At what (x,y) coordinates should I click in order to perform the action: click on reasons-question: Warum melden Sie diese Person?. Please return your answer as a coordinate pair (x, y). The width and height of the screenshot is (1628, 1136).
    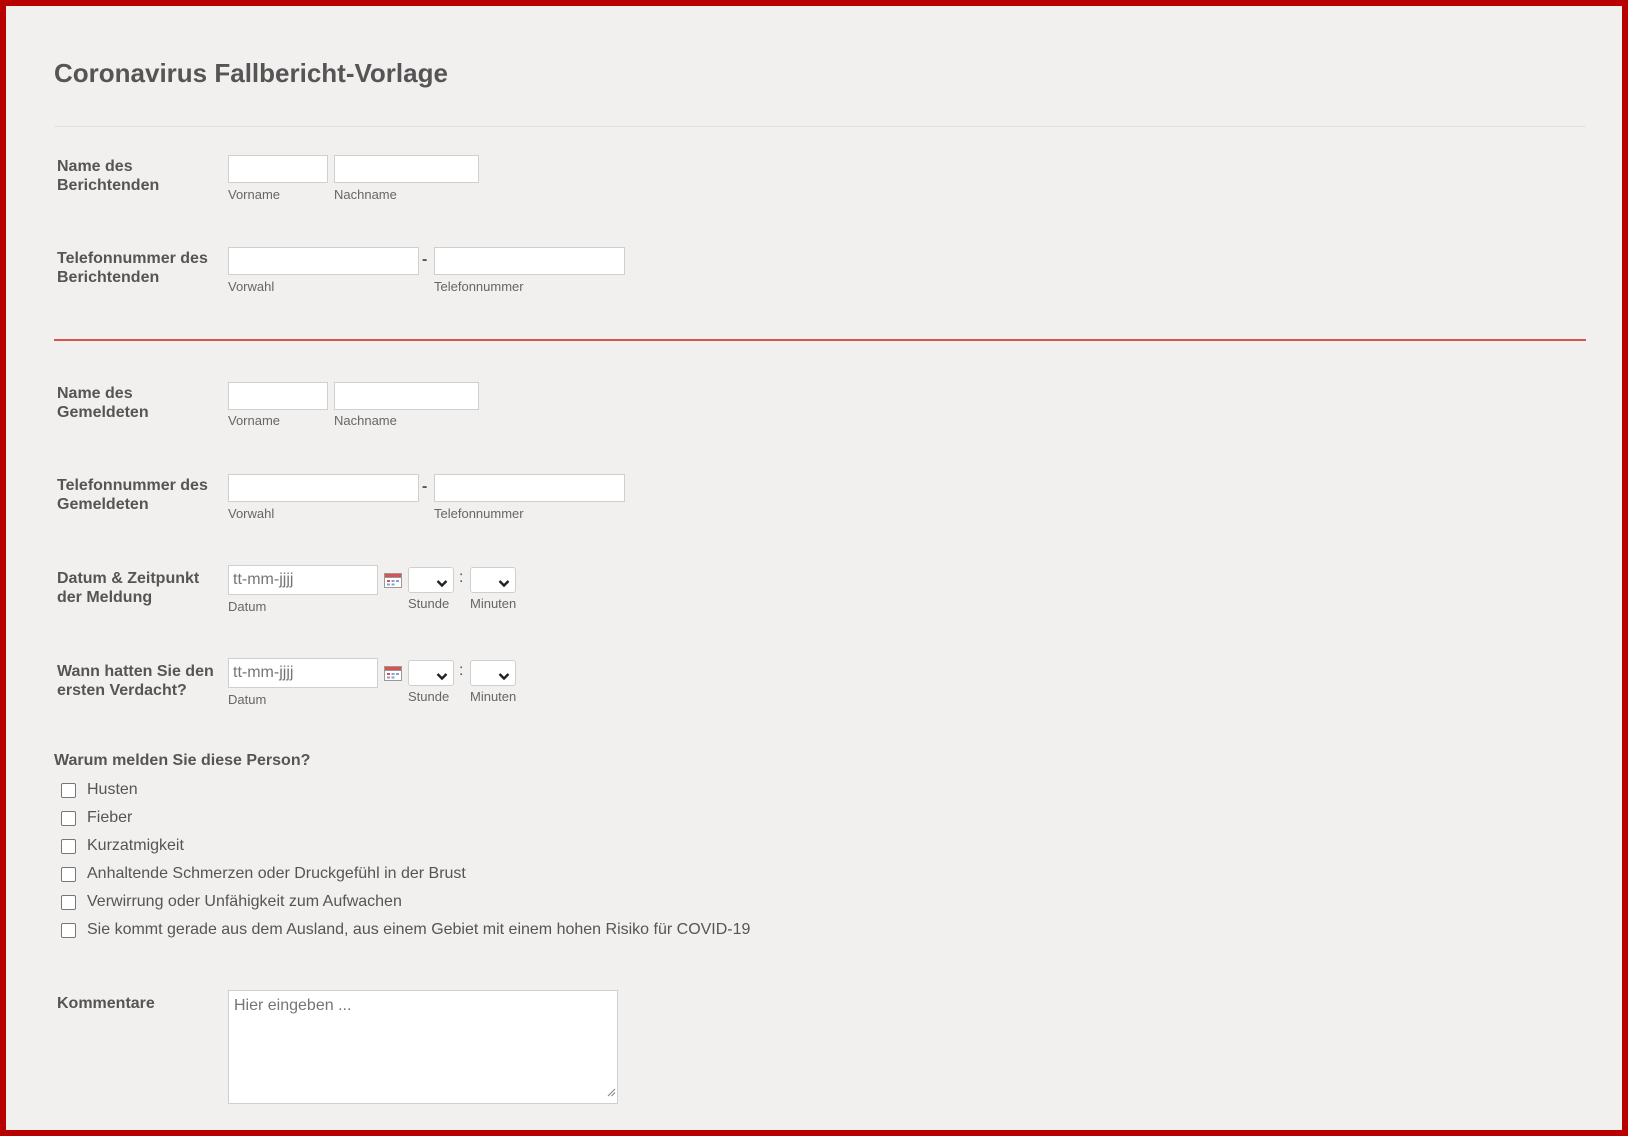
    Looking at the image, I should click on (182, 760).